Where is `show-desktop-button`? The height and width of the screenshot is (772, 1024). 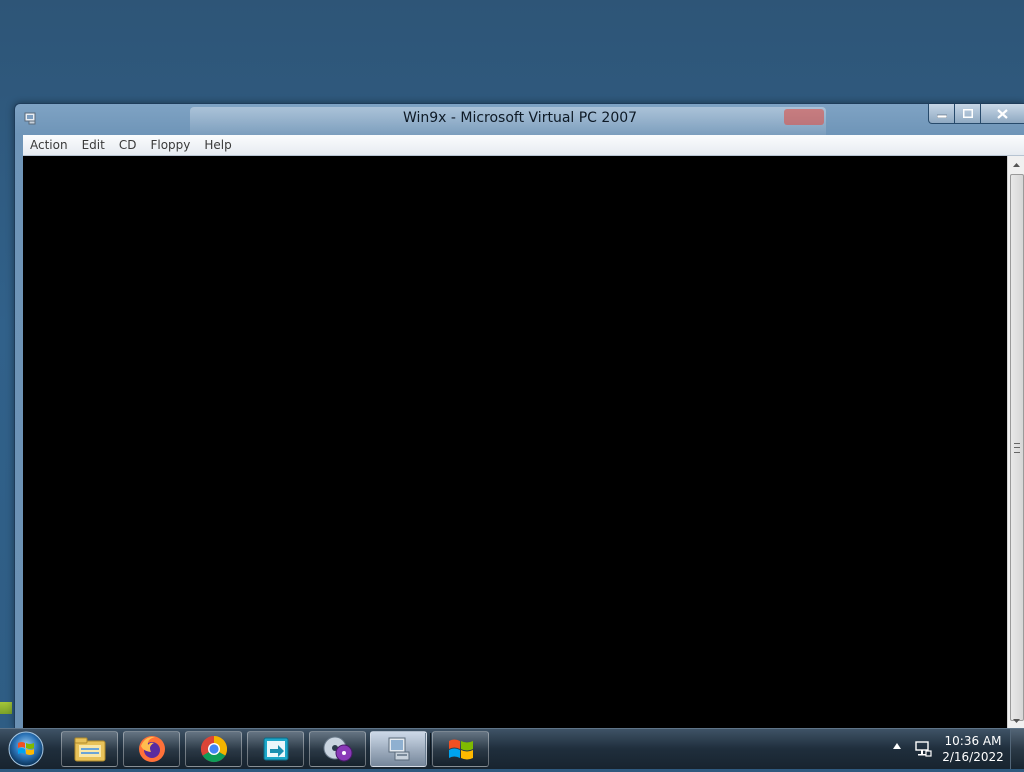
show-desktop-button is located at coordinates (1017, 749).